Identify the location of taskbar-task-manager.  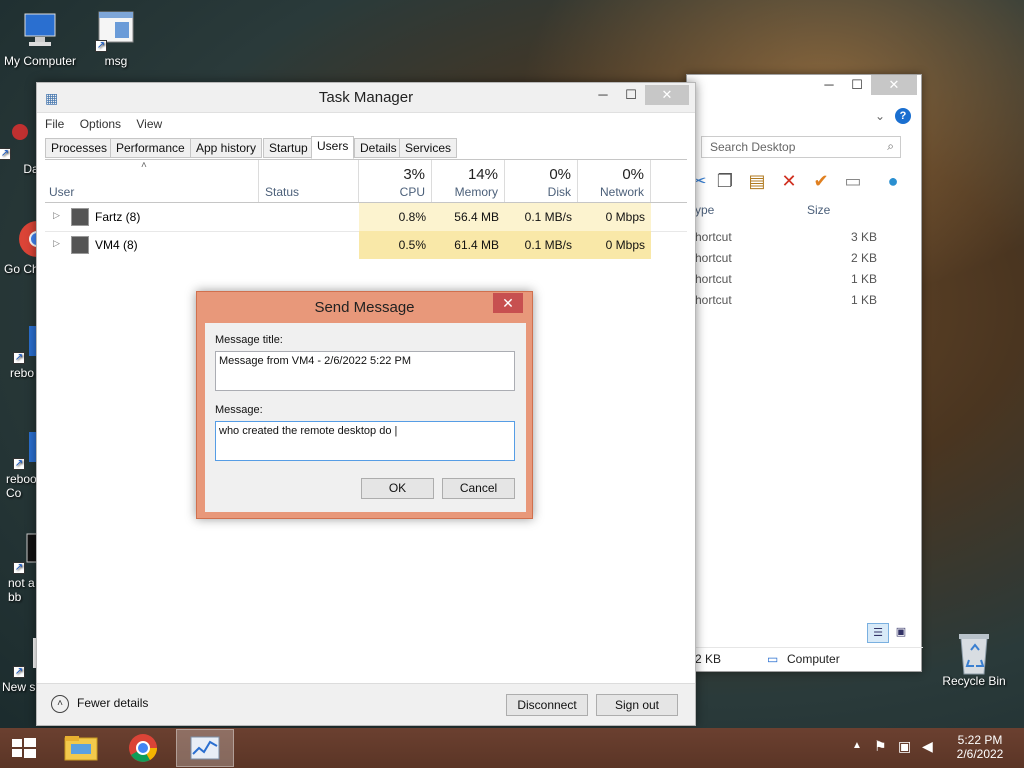
(205, 748).